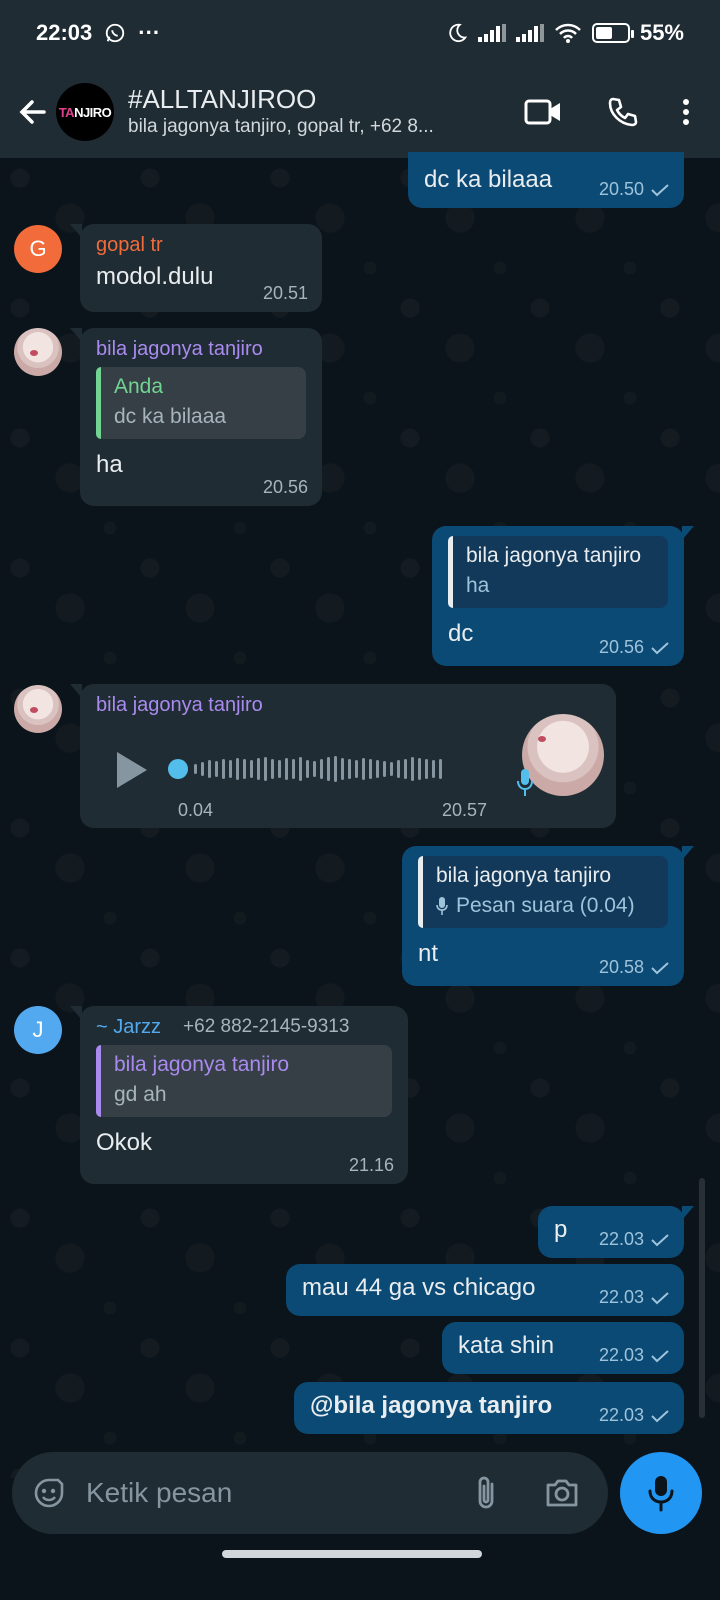 Image resolution: width=720 pixels, height=1600 pixels. What do you see at coordinates (568, 33) in the screenshot?
I see `wifi-icon` at bounding box center [568, 33].